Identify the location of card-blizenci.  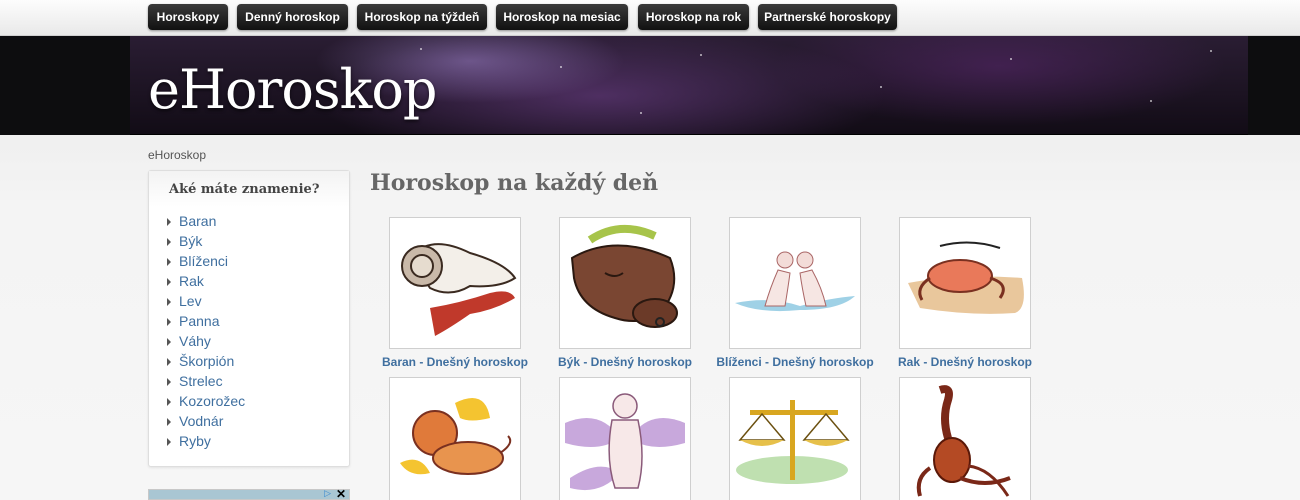
(795, 283).